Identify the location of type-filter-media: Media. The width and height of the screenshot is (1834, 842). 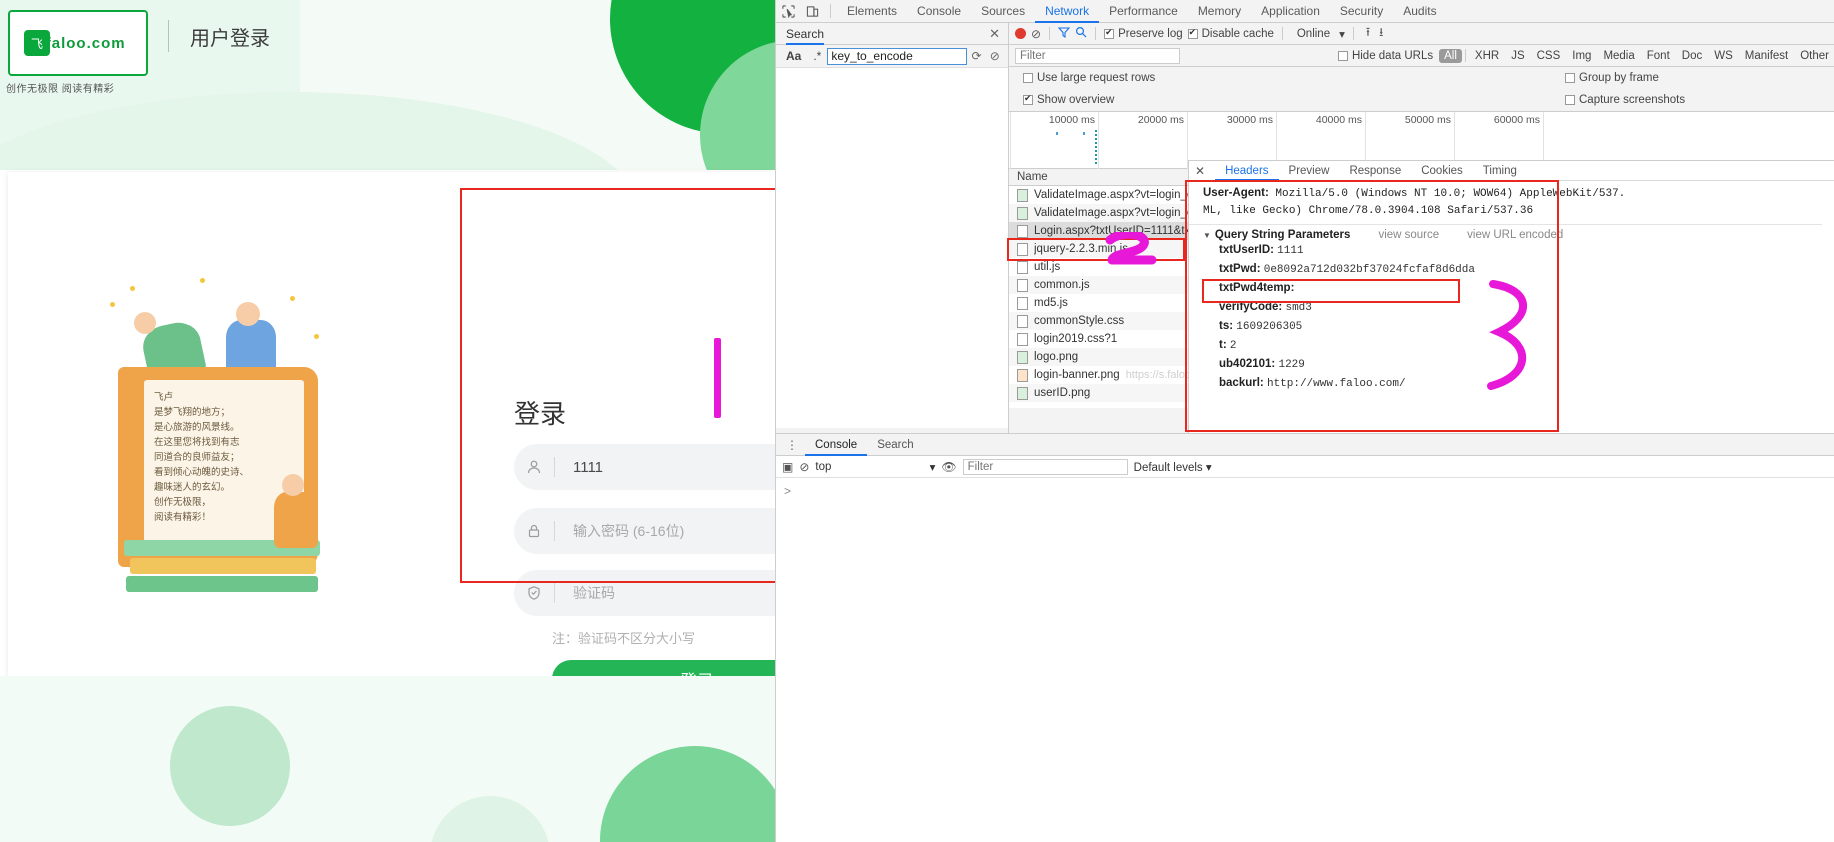
(1618, 56).